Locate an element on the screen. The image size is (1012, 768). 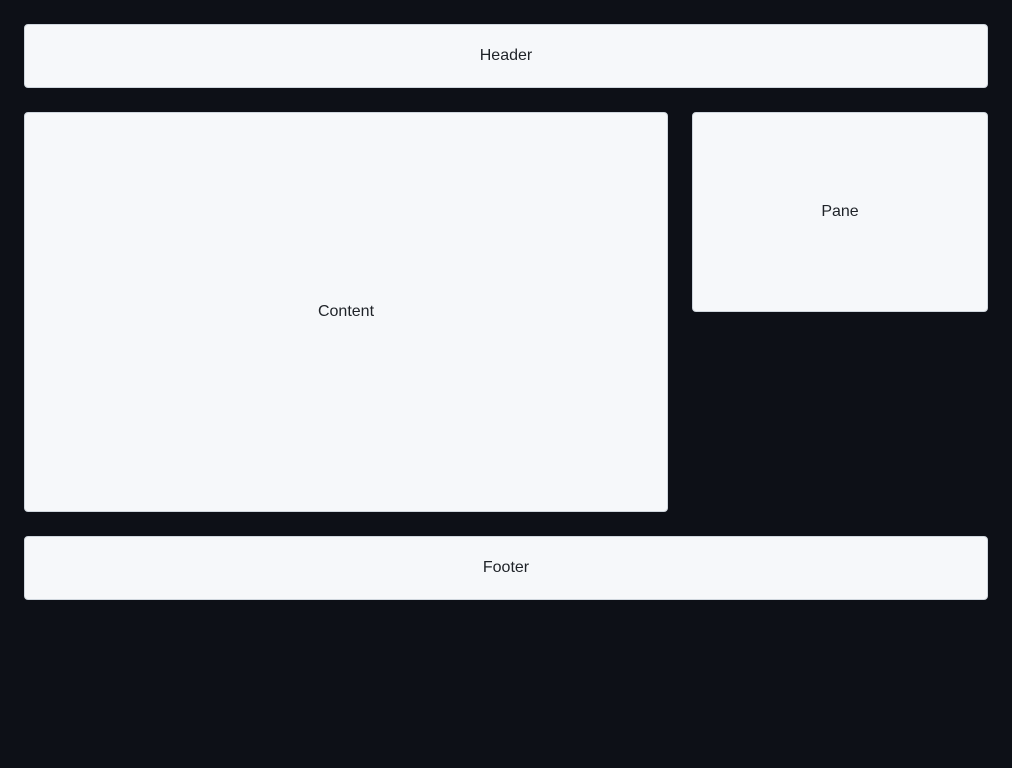
footer-label: Footer is located at coordinates (506, 567).